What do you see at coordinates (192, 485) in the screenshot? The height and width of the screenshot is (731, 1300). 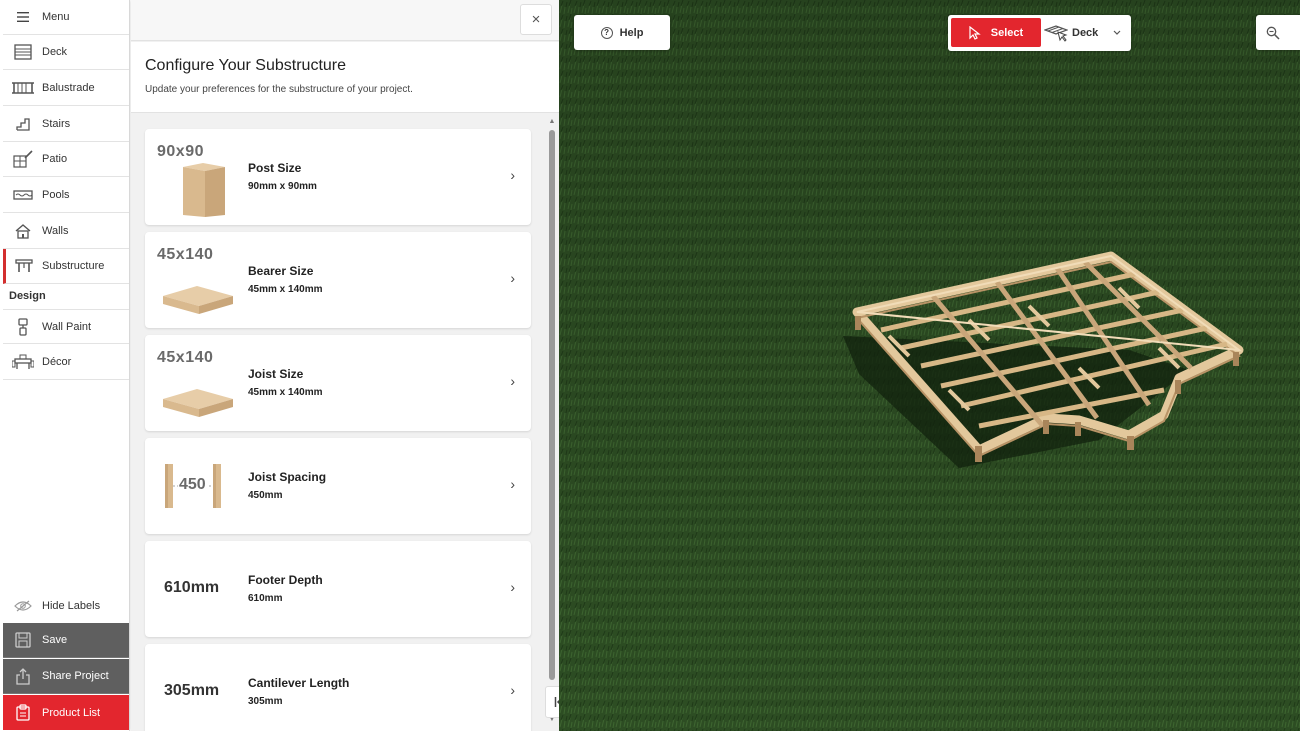 I see `thumb-label: 450` at bounding box center [192, 485].